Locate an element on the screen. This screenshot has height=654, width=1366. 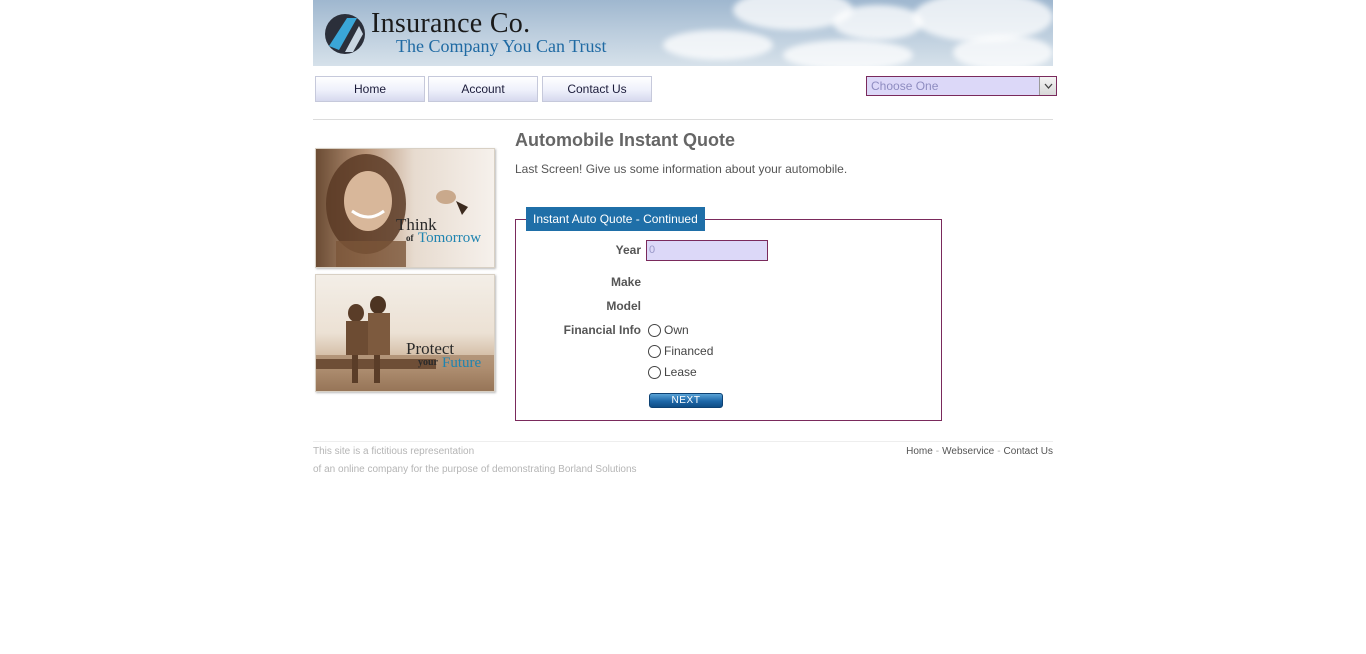
footer-link-webservice: Webservice is located at coordinates (968, 451).